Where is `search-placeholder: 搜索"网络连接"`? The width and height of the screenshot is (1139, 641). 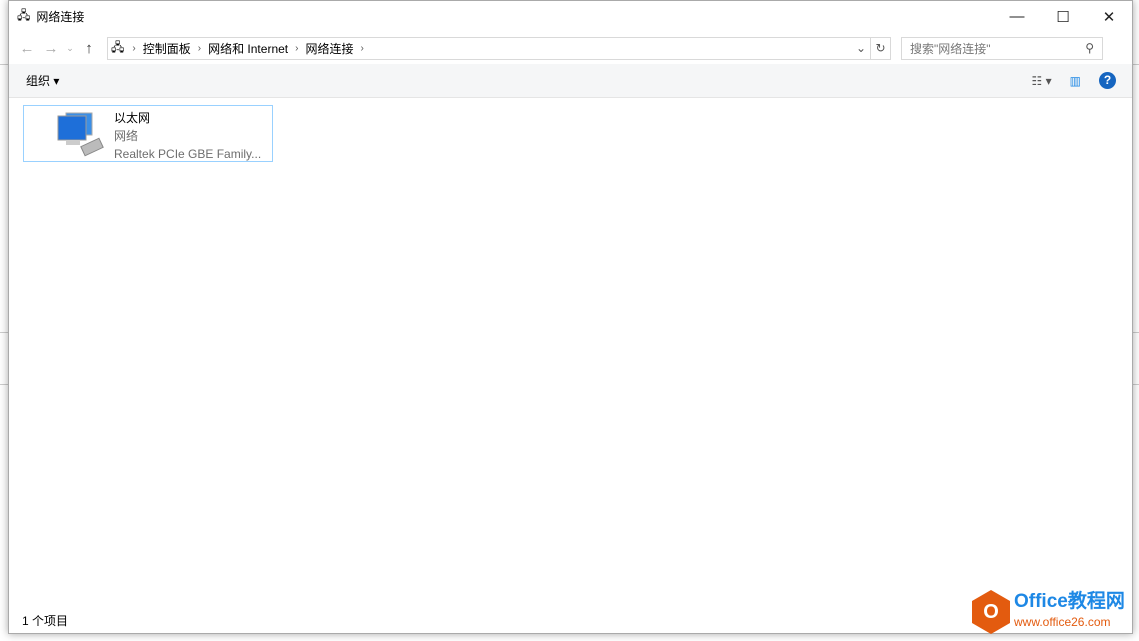
search-placeholder: 搜索"网络连接" is located at coordinates (950, 48).